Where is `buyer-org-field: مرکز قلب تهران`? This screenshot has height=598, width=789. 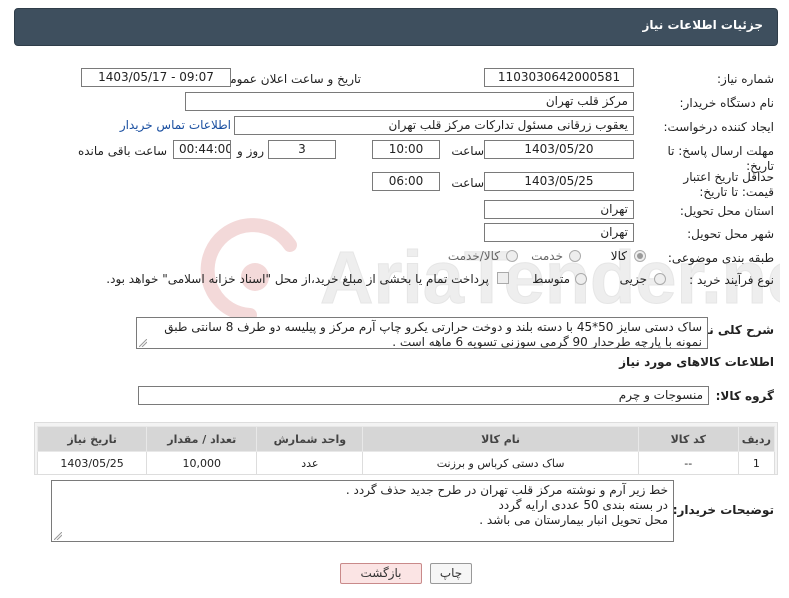
buyer-org-field: مرکز قلب تهران is located at coordinates (409, 101).